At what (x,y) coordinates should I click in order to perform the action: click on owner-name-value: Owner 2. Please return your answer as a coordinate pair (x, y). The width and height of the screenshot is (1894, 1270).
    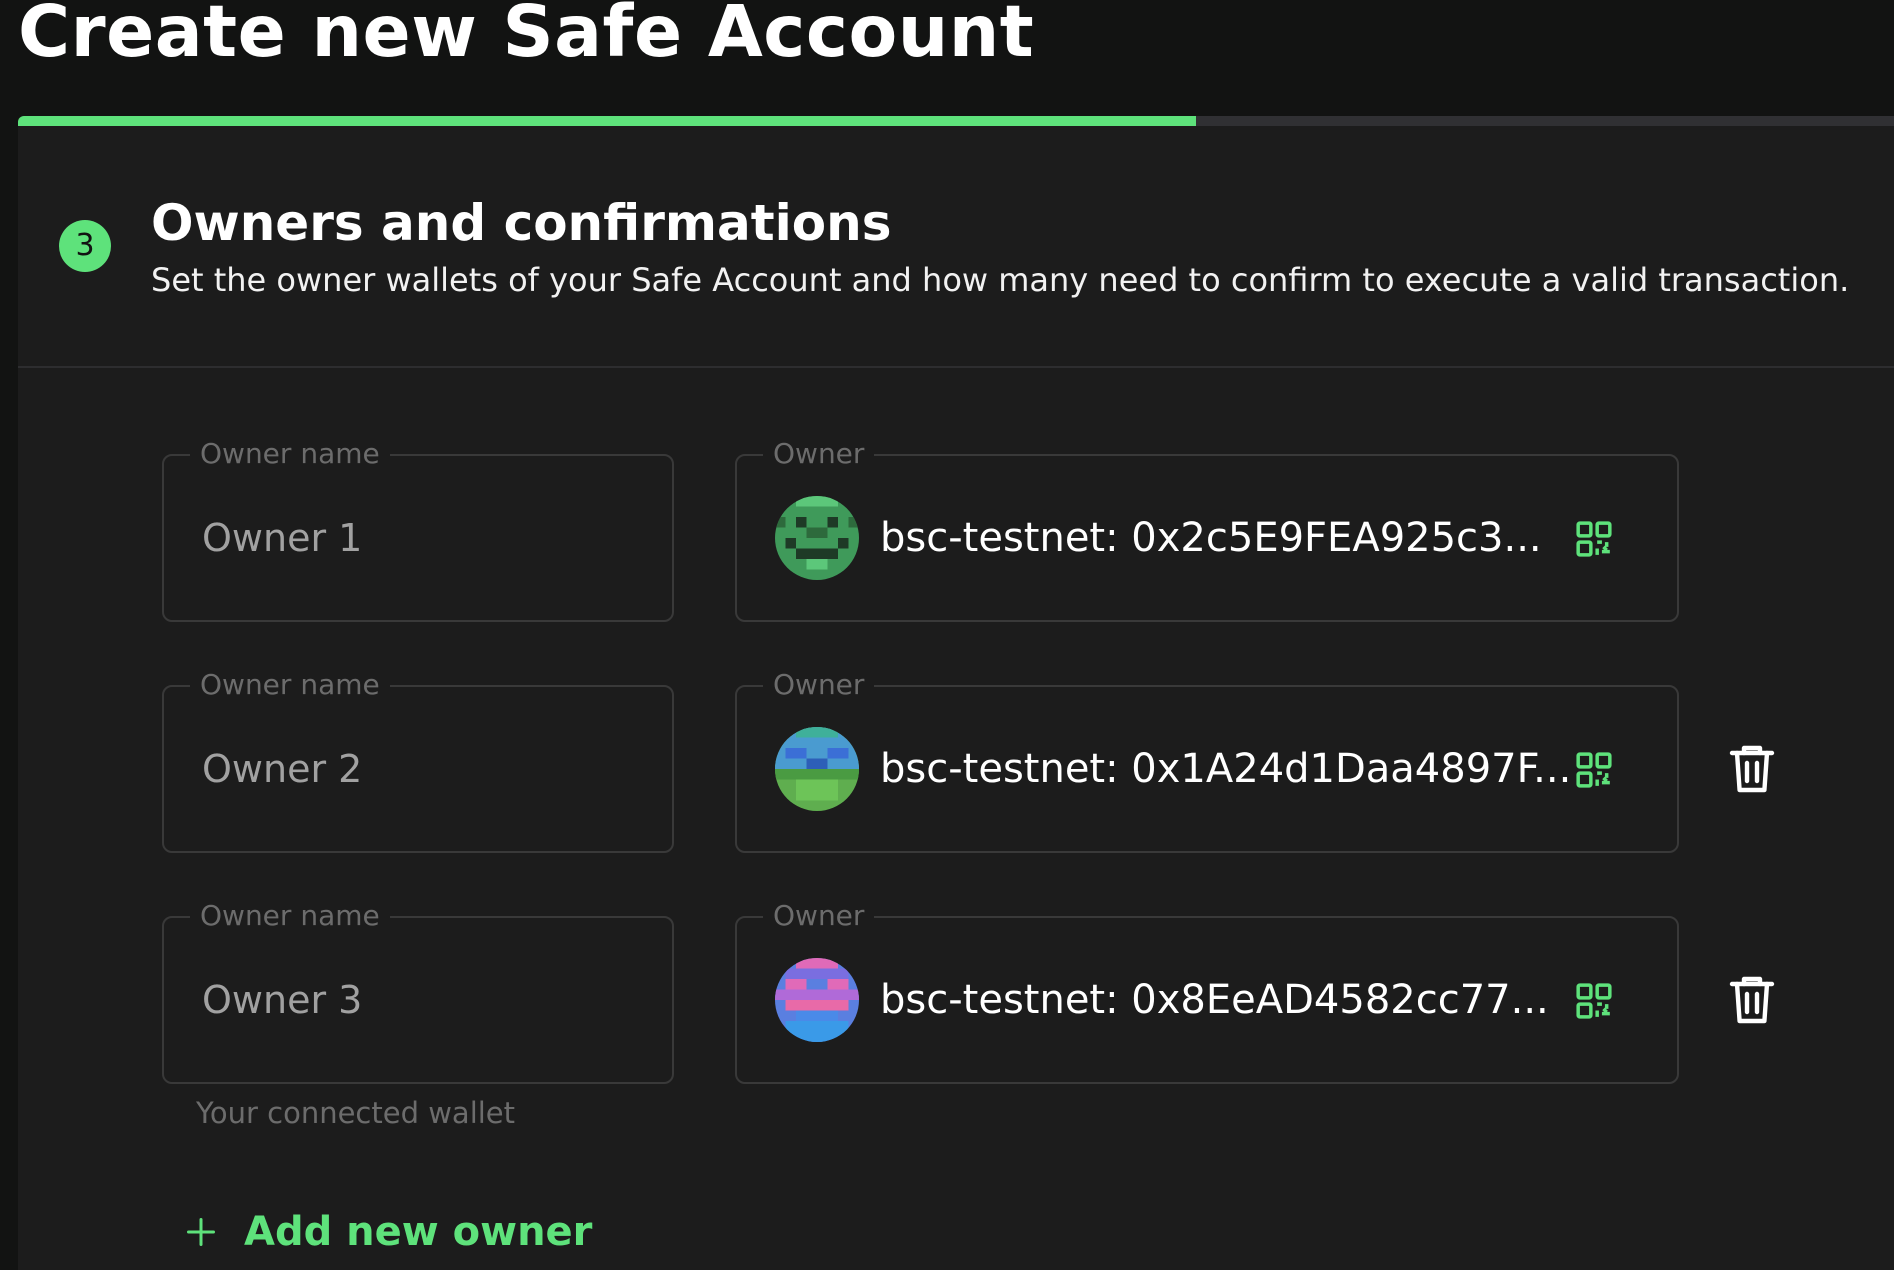
    Looking at the image, I should click on (282, 769).